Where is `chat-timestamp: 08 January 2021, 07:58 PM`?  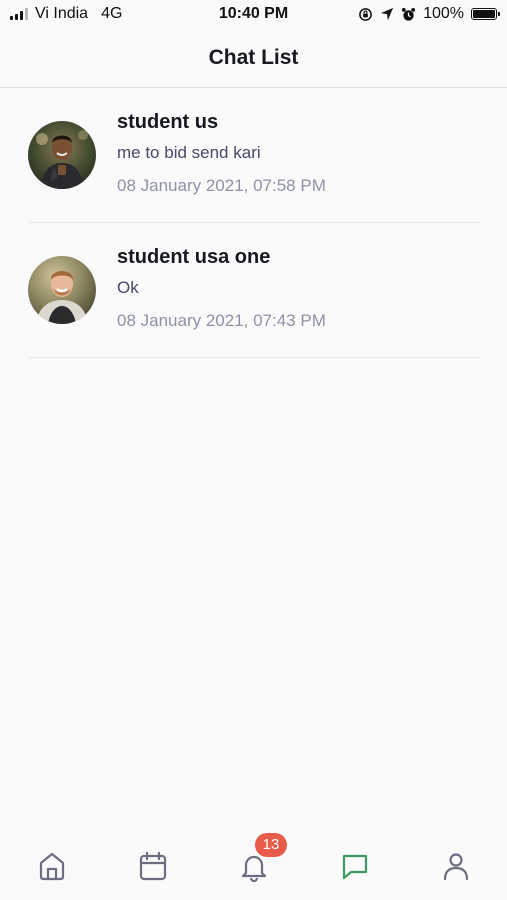 chat-timestamp: 08 January 2021, 07:58 PM is located at coordinates (221, 185).